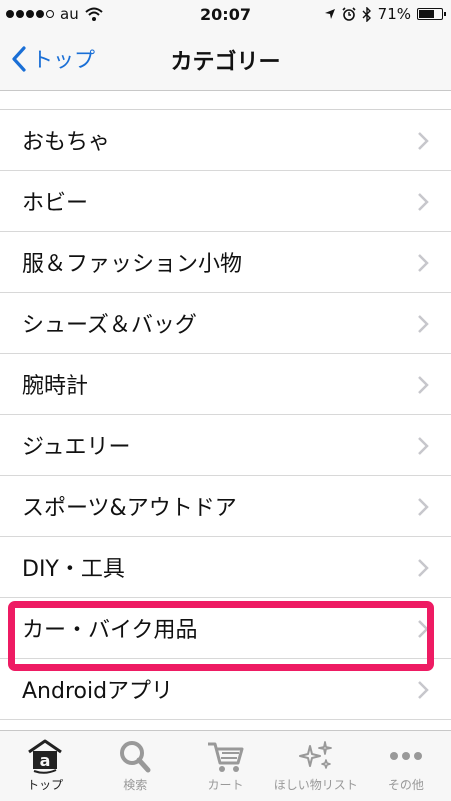 The height and width of the screenshot is (801, 451). Describe the element at coordinates (55, 386) in the screenshot. I see `category-label: 腕時計` at that location.